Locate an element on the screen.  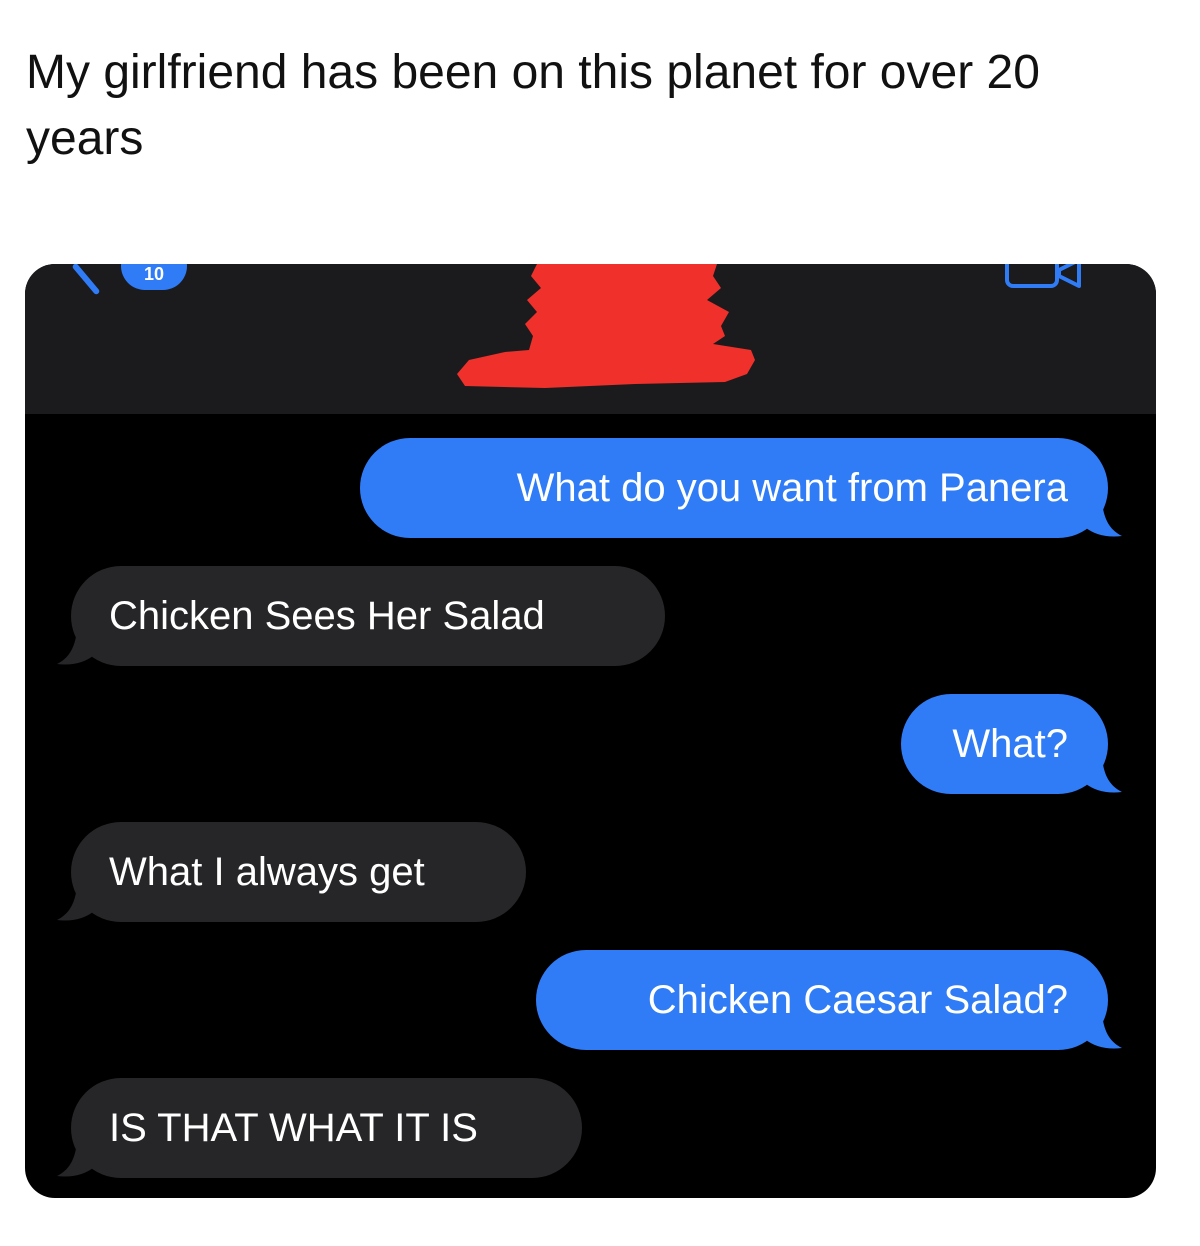
message-text: What? is located at coordinates (1010, 744).